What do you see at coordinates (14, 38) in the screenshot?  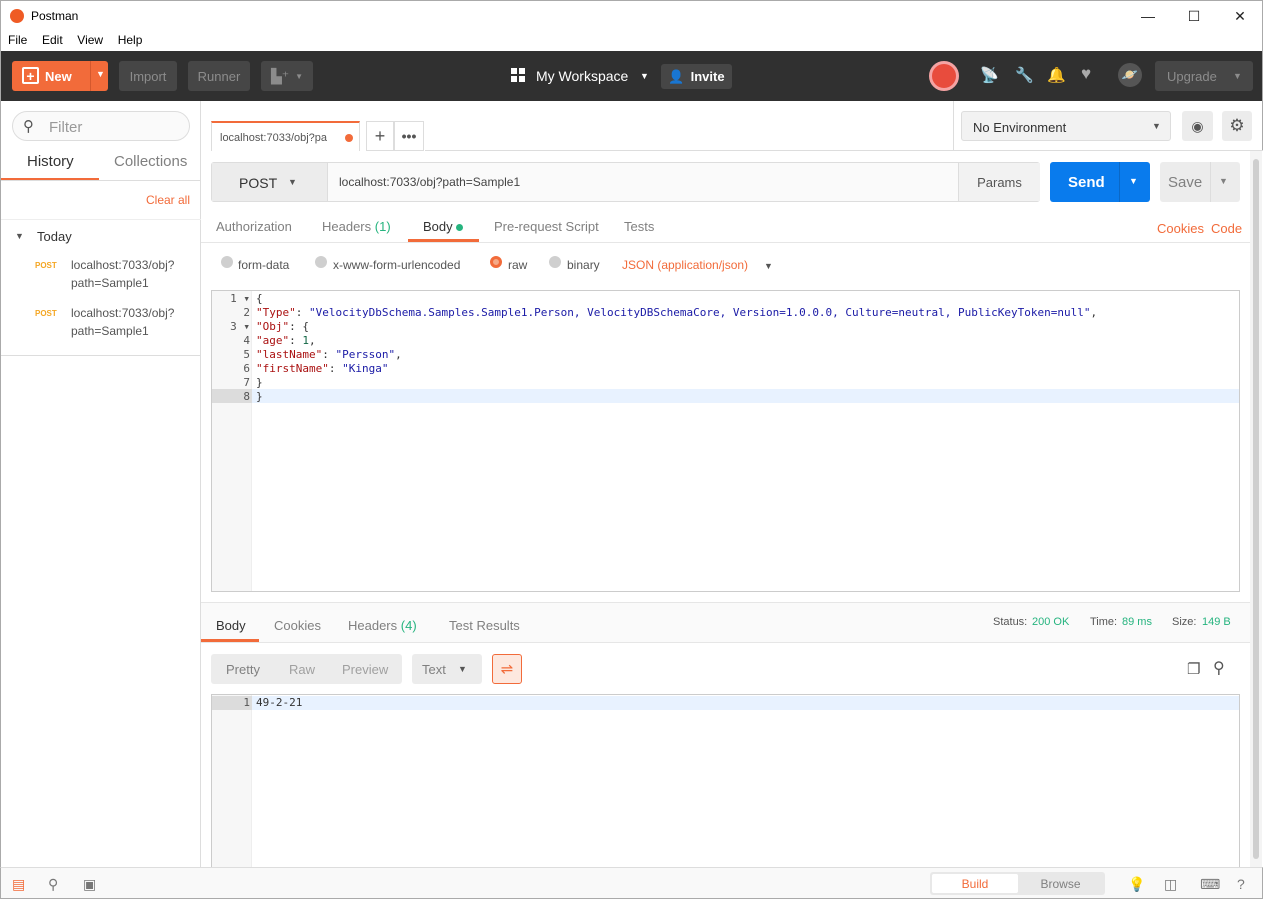 I see `menu-file: File` at bounding box center [14, 38].